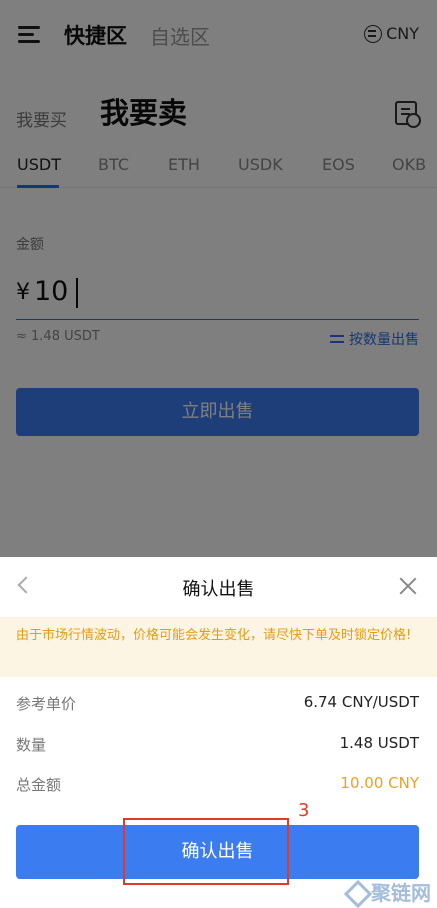 The width and height of the screenshot is (437, 908). Describe the element at coordinates (361, 702) in the screenshot. I see `unit-price-value: 6.74 CNY/USDT` at that location.